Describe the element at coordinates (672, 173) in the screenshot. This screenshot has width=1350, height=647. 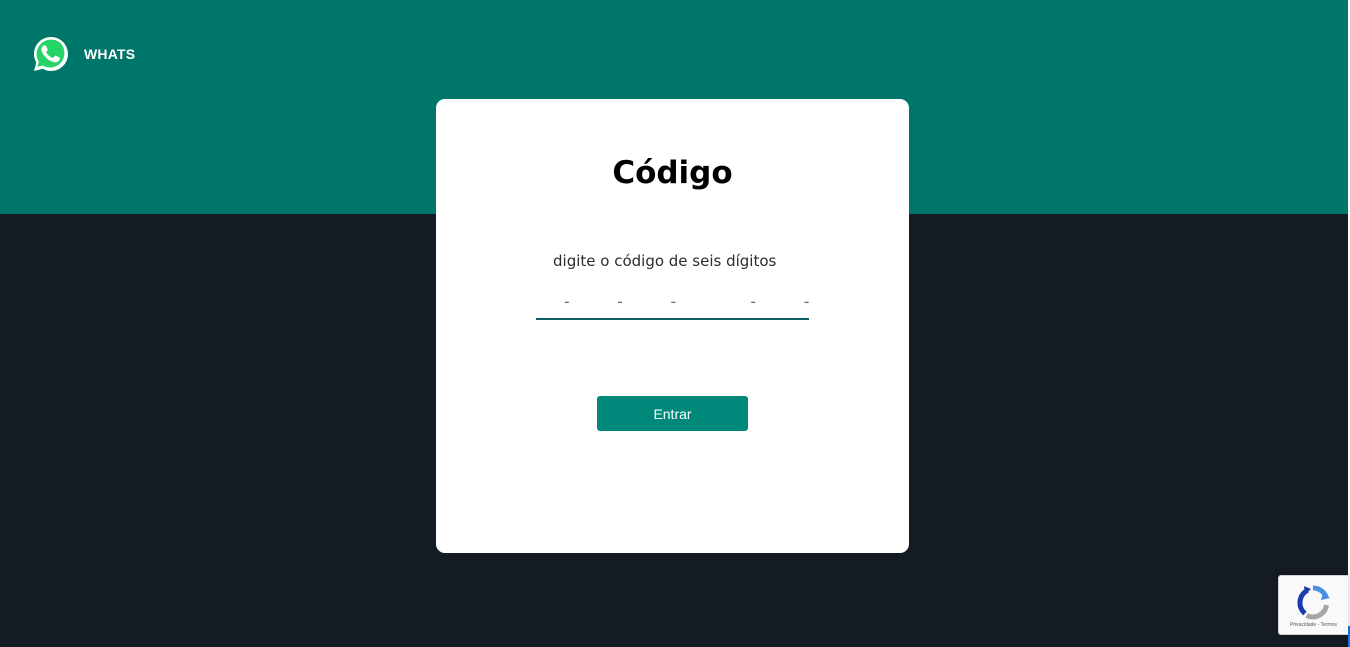
I see `page-title: Código` at that location.